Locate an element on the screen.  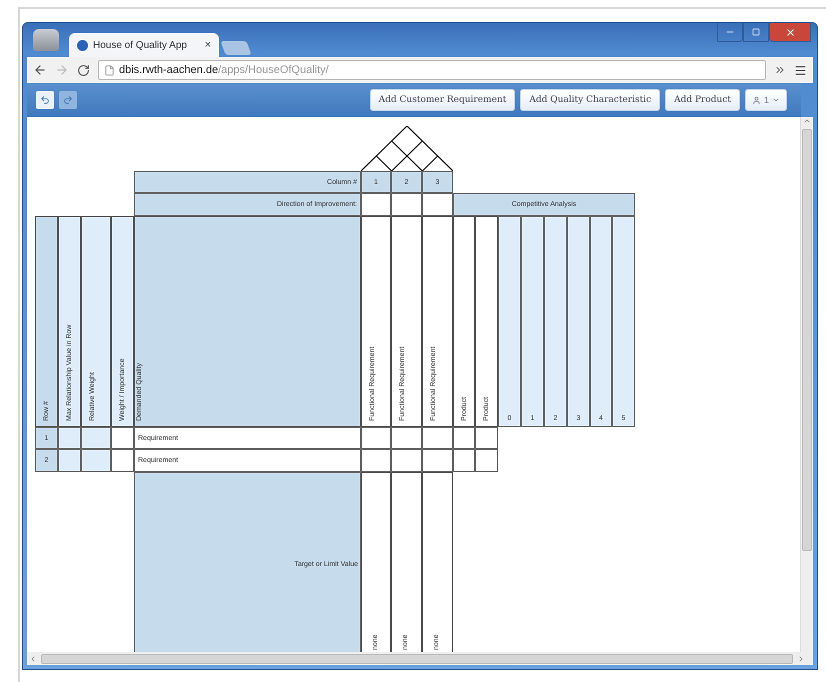
horizontal-scrollbar is located at coordinates (420, 658).